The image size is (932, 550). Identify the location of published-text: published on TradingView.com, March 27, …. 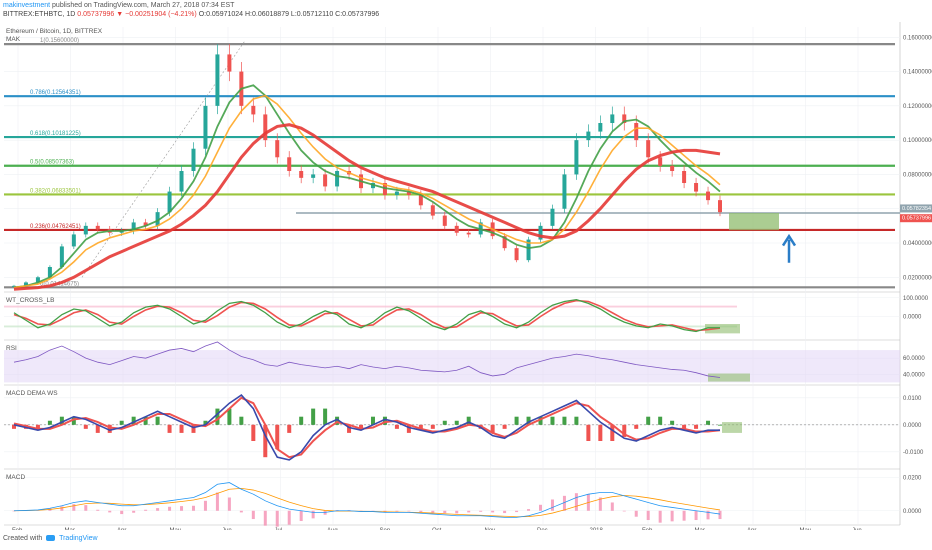
(143, 5).